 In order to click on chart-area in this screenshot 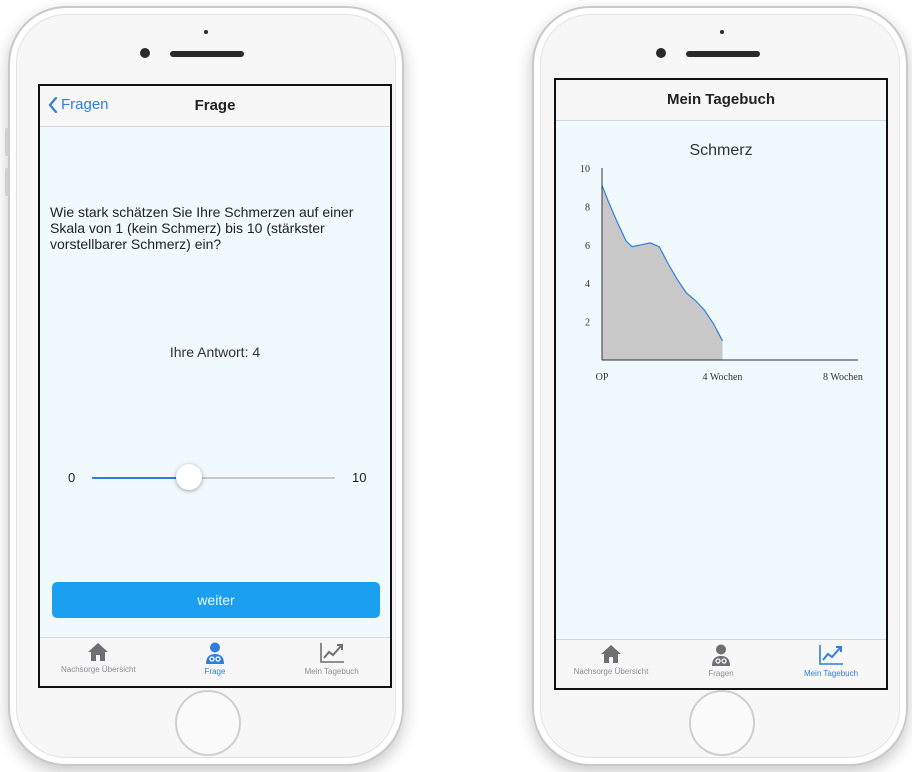, I will do `click(662, 272)`.